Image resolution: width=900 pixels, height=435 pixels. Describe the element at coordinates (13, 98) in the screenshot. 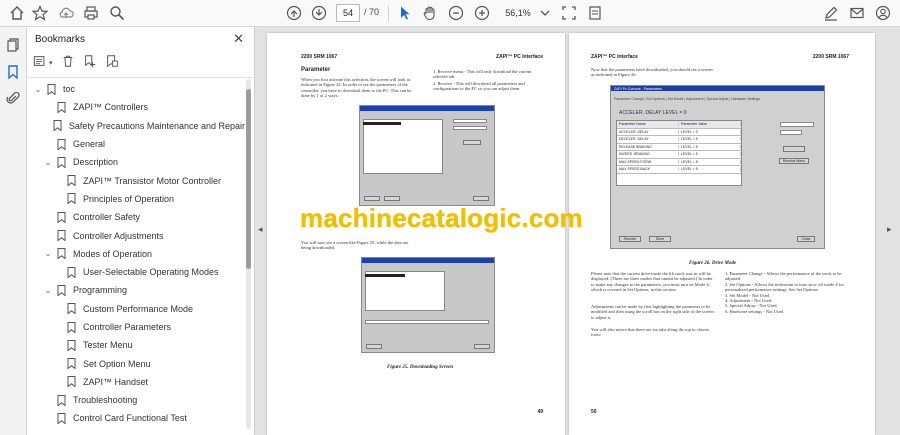

I see `attachment-icon` at that location.